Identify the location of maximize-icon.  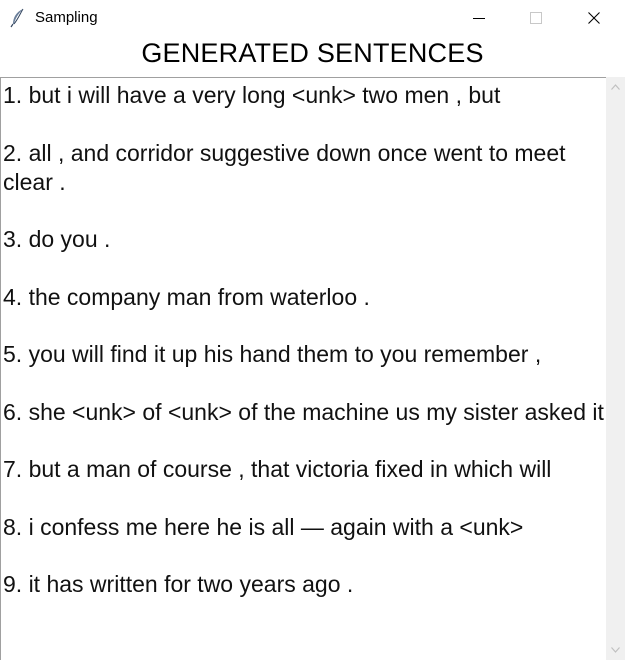
(536, 18).